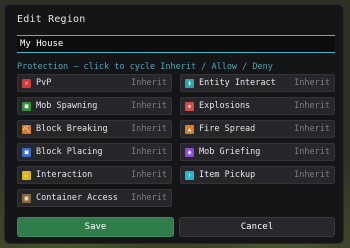 Image resolution: width=350 pixels, height=248 pixels. What do you see at coordinates (26, 106) in the screenshot?
I see `mob-spawning-icon: ■` at bounding box center [26, 106].